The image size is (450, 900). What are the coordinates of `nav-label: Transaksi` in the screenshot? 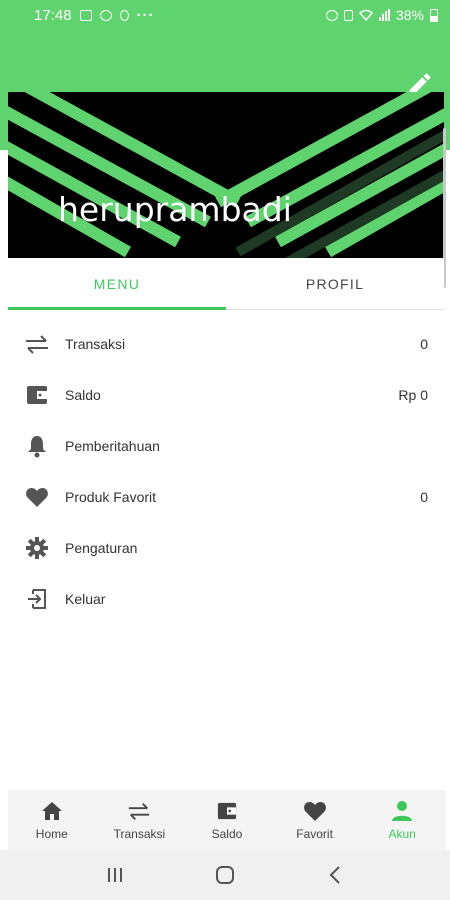 It's located at (139, 834).